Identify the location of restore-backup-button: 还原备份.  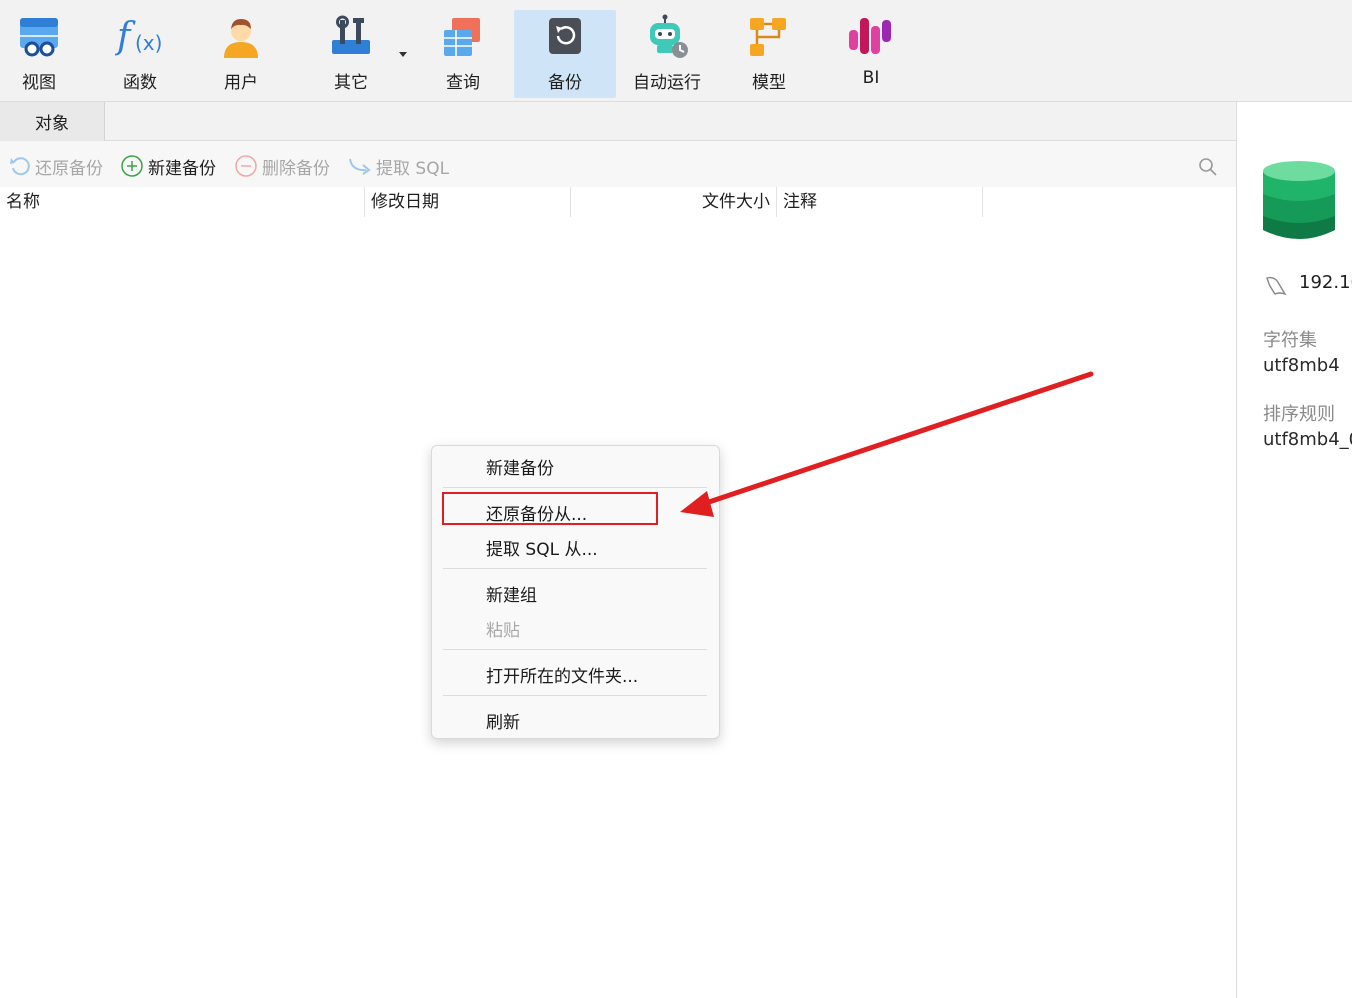
(56, 166).